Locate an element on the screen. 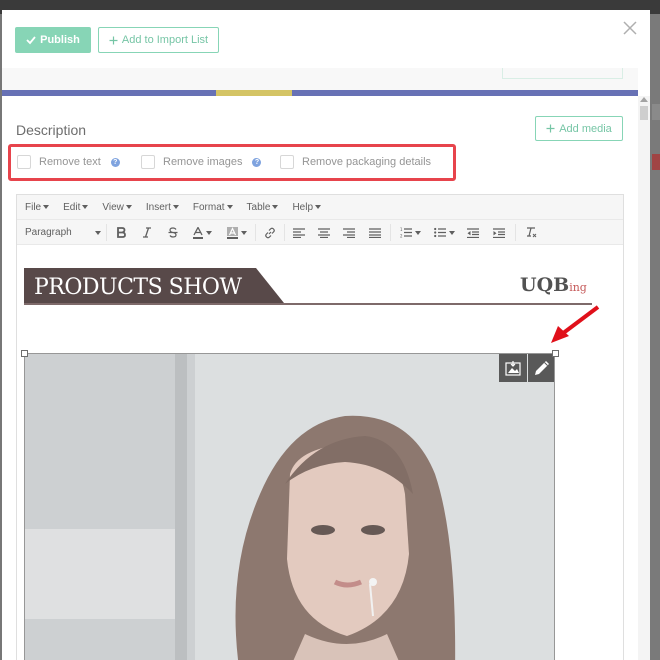  remove-images-option: Remove images ? is located at coordinates (201, 162).